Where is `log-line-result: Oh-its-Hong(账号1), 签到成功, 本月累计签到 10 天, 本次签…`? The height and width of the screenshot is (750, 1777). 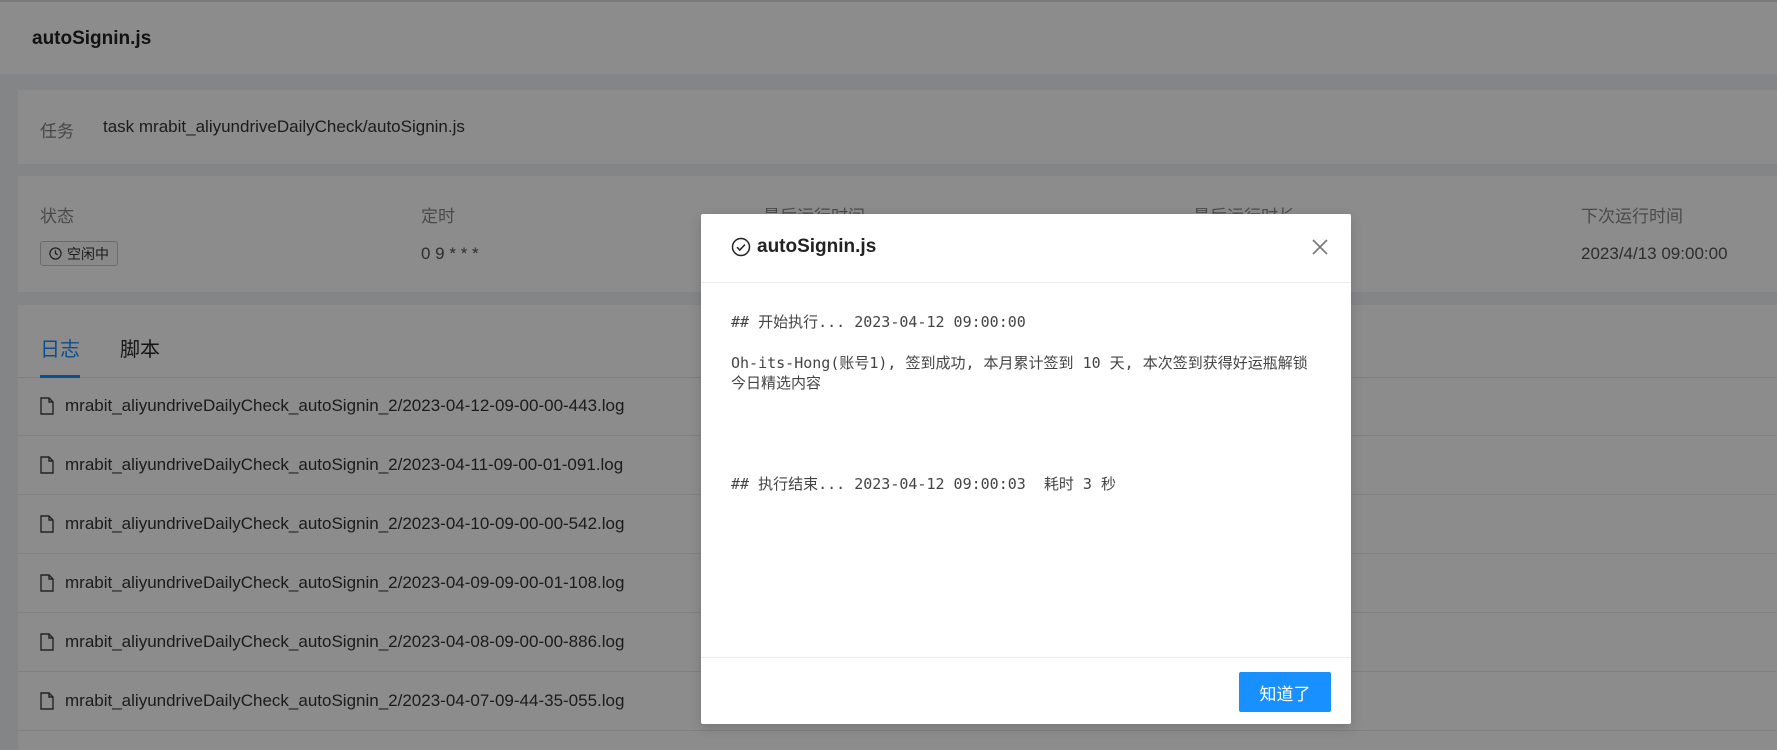
log-line-result: Oh-its-Hong(账号1), 签到成功, 本月累计签到 10 天, 本次签… is located at coordinates (1019, 373).